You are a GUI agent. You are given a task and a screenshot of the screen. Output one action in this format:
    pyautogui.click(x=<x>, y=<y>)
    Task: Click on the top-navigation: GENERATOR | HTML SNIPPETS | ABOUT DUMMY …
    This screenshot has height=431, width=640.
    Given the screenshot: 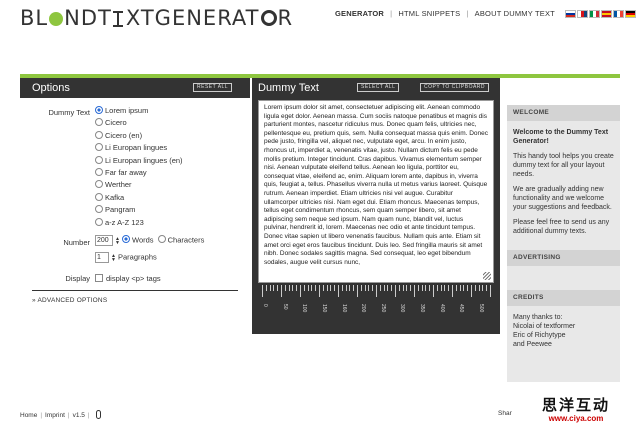 What is the action you would take?
    pyautogui.click(x=486, y=14)
    